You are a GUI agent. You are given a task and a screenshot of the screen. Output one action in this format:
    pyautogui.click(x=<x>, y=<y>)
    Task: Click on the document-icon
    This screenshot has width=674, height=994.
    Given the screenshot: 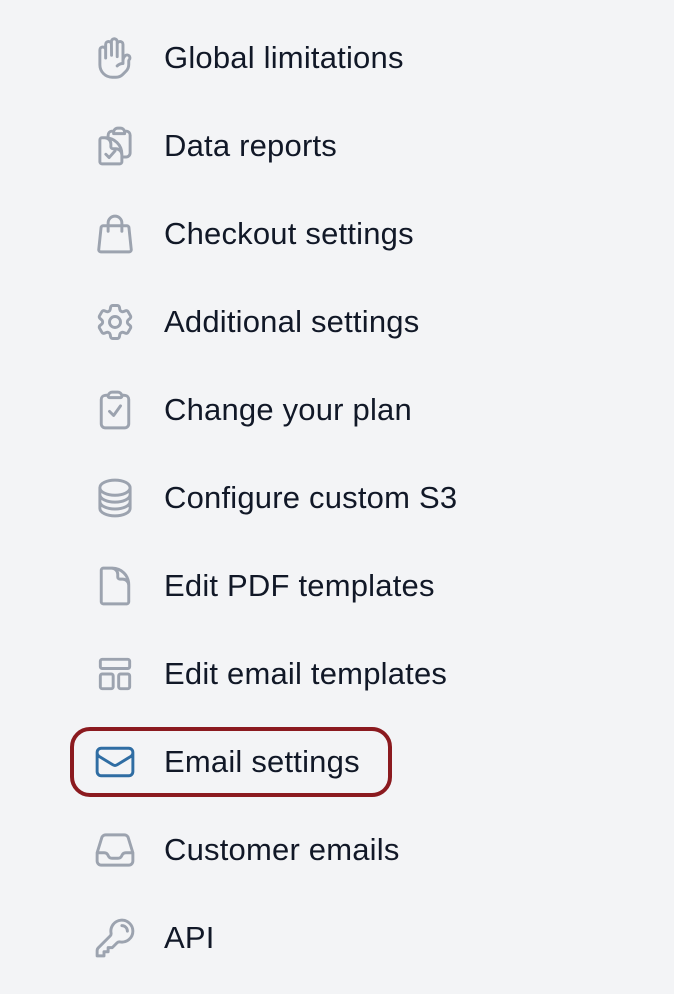 What is the action you would take?
    pyautogui.click(x=115, y=586)
    